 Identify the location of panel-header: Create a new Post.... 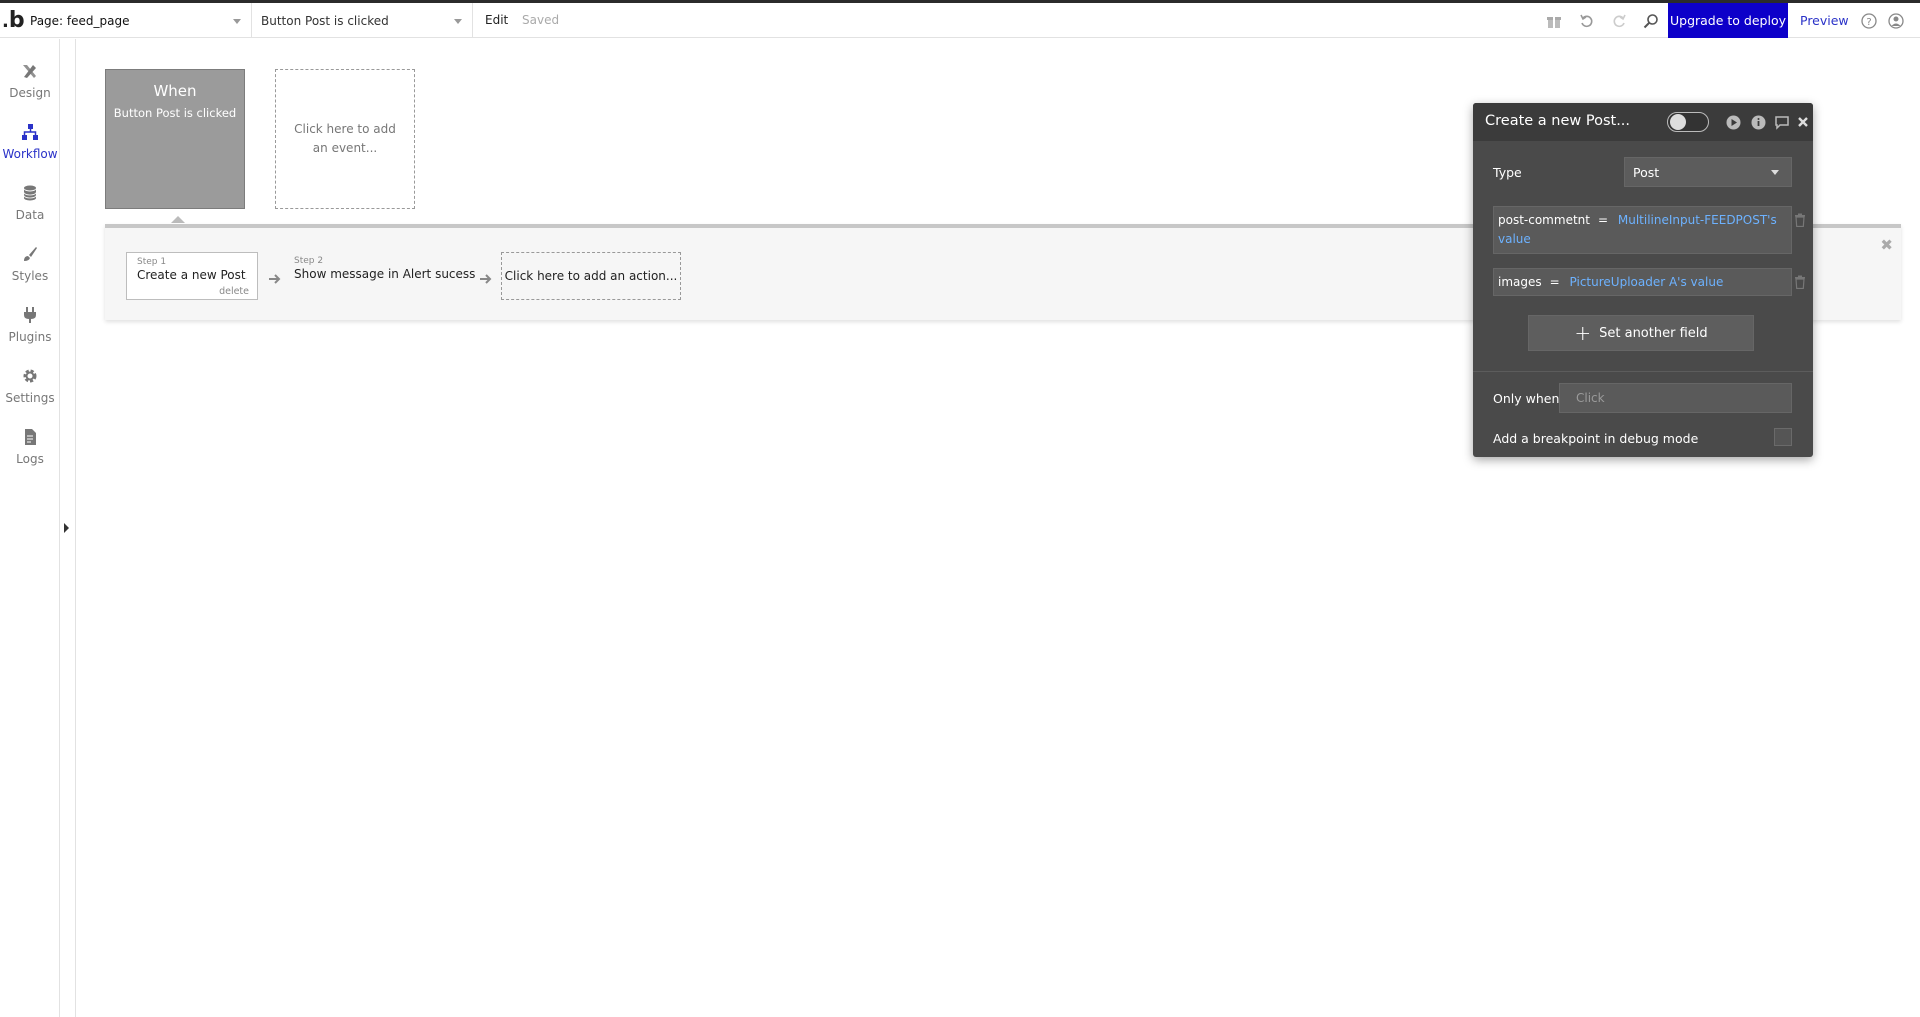
(1643, 122).